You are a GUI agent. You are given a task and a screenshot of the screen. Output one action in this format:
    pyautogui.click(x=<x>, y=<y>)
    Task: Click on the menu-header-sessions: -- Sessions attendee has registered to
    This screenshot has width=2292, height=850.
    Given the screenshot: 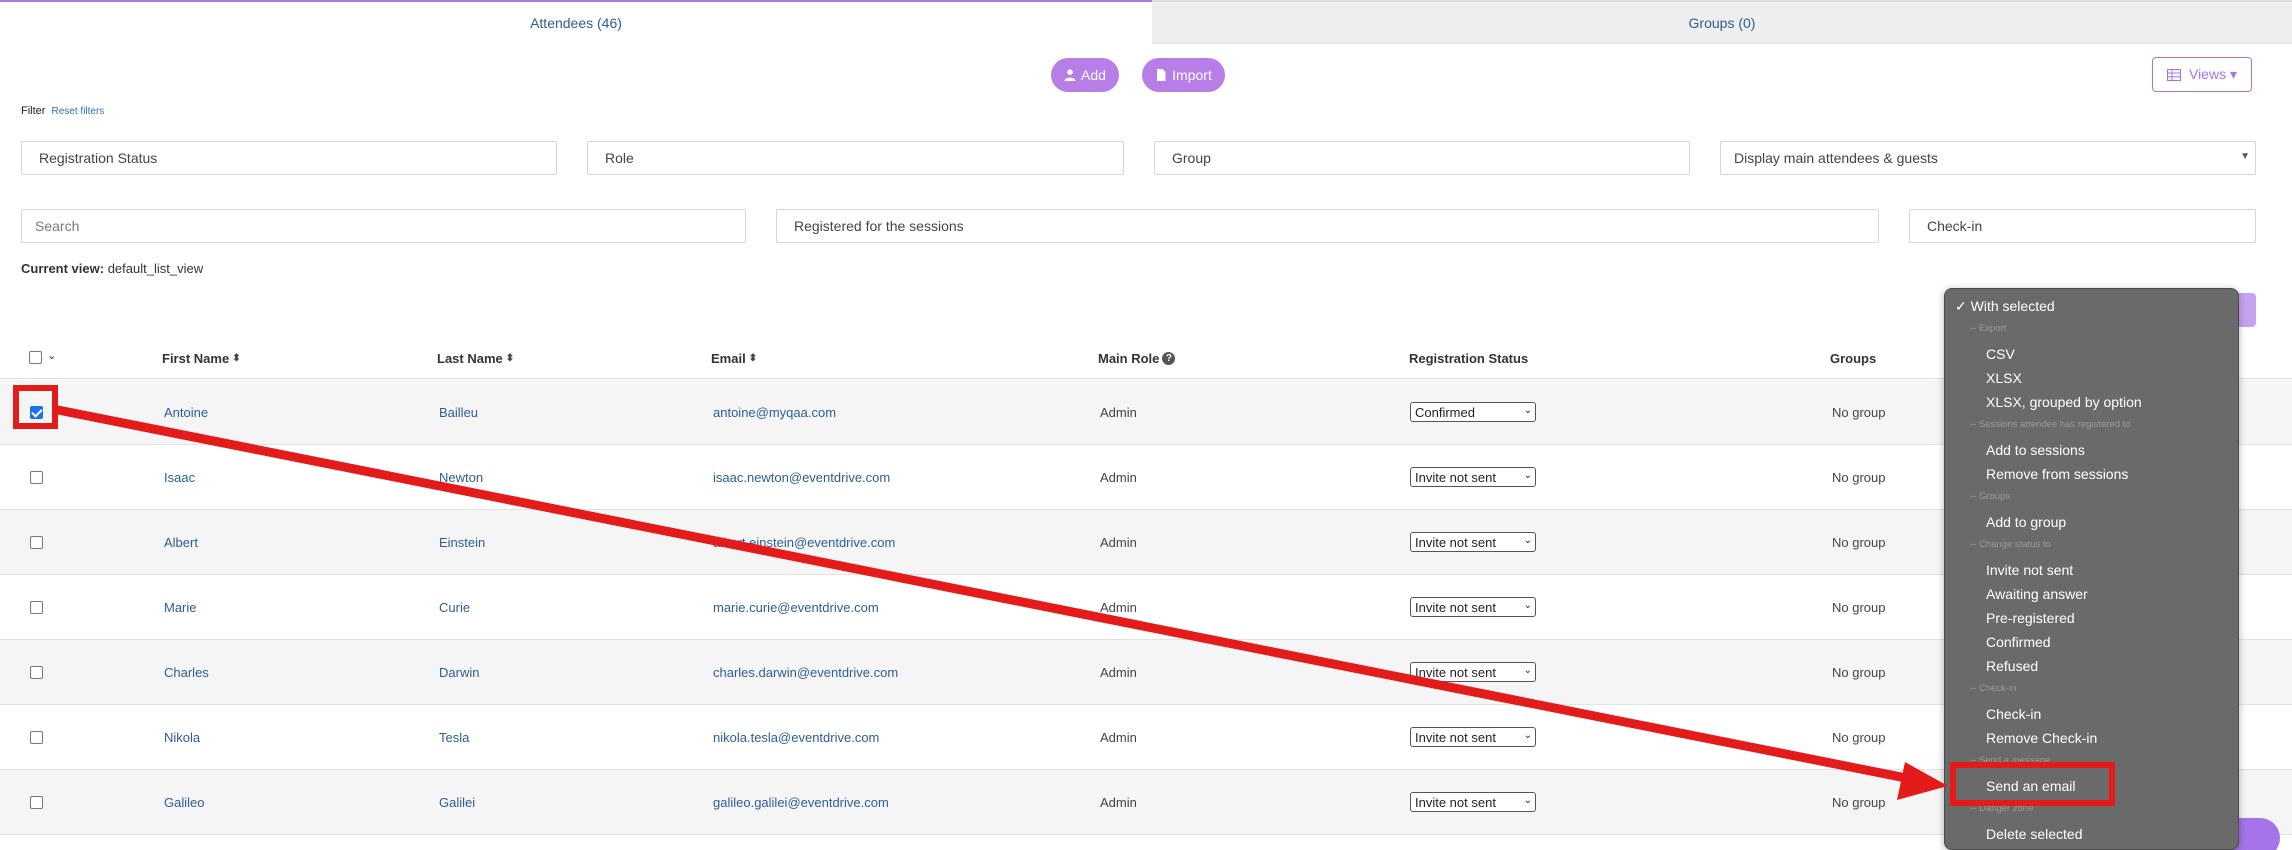 What is the action you would take?
    pyautogui.click(x=2050, y=424)
    